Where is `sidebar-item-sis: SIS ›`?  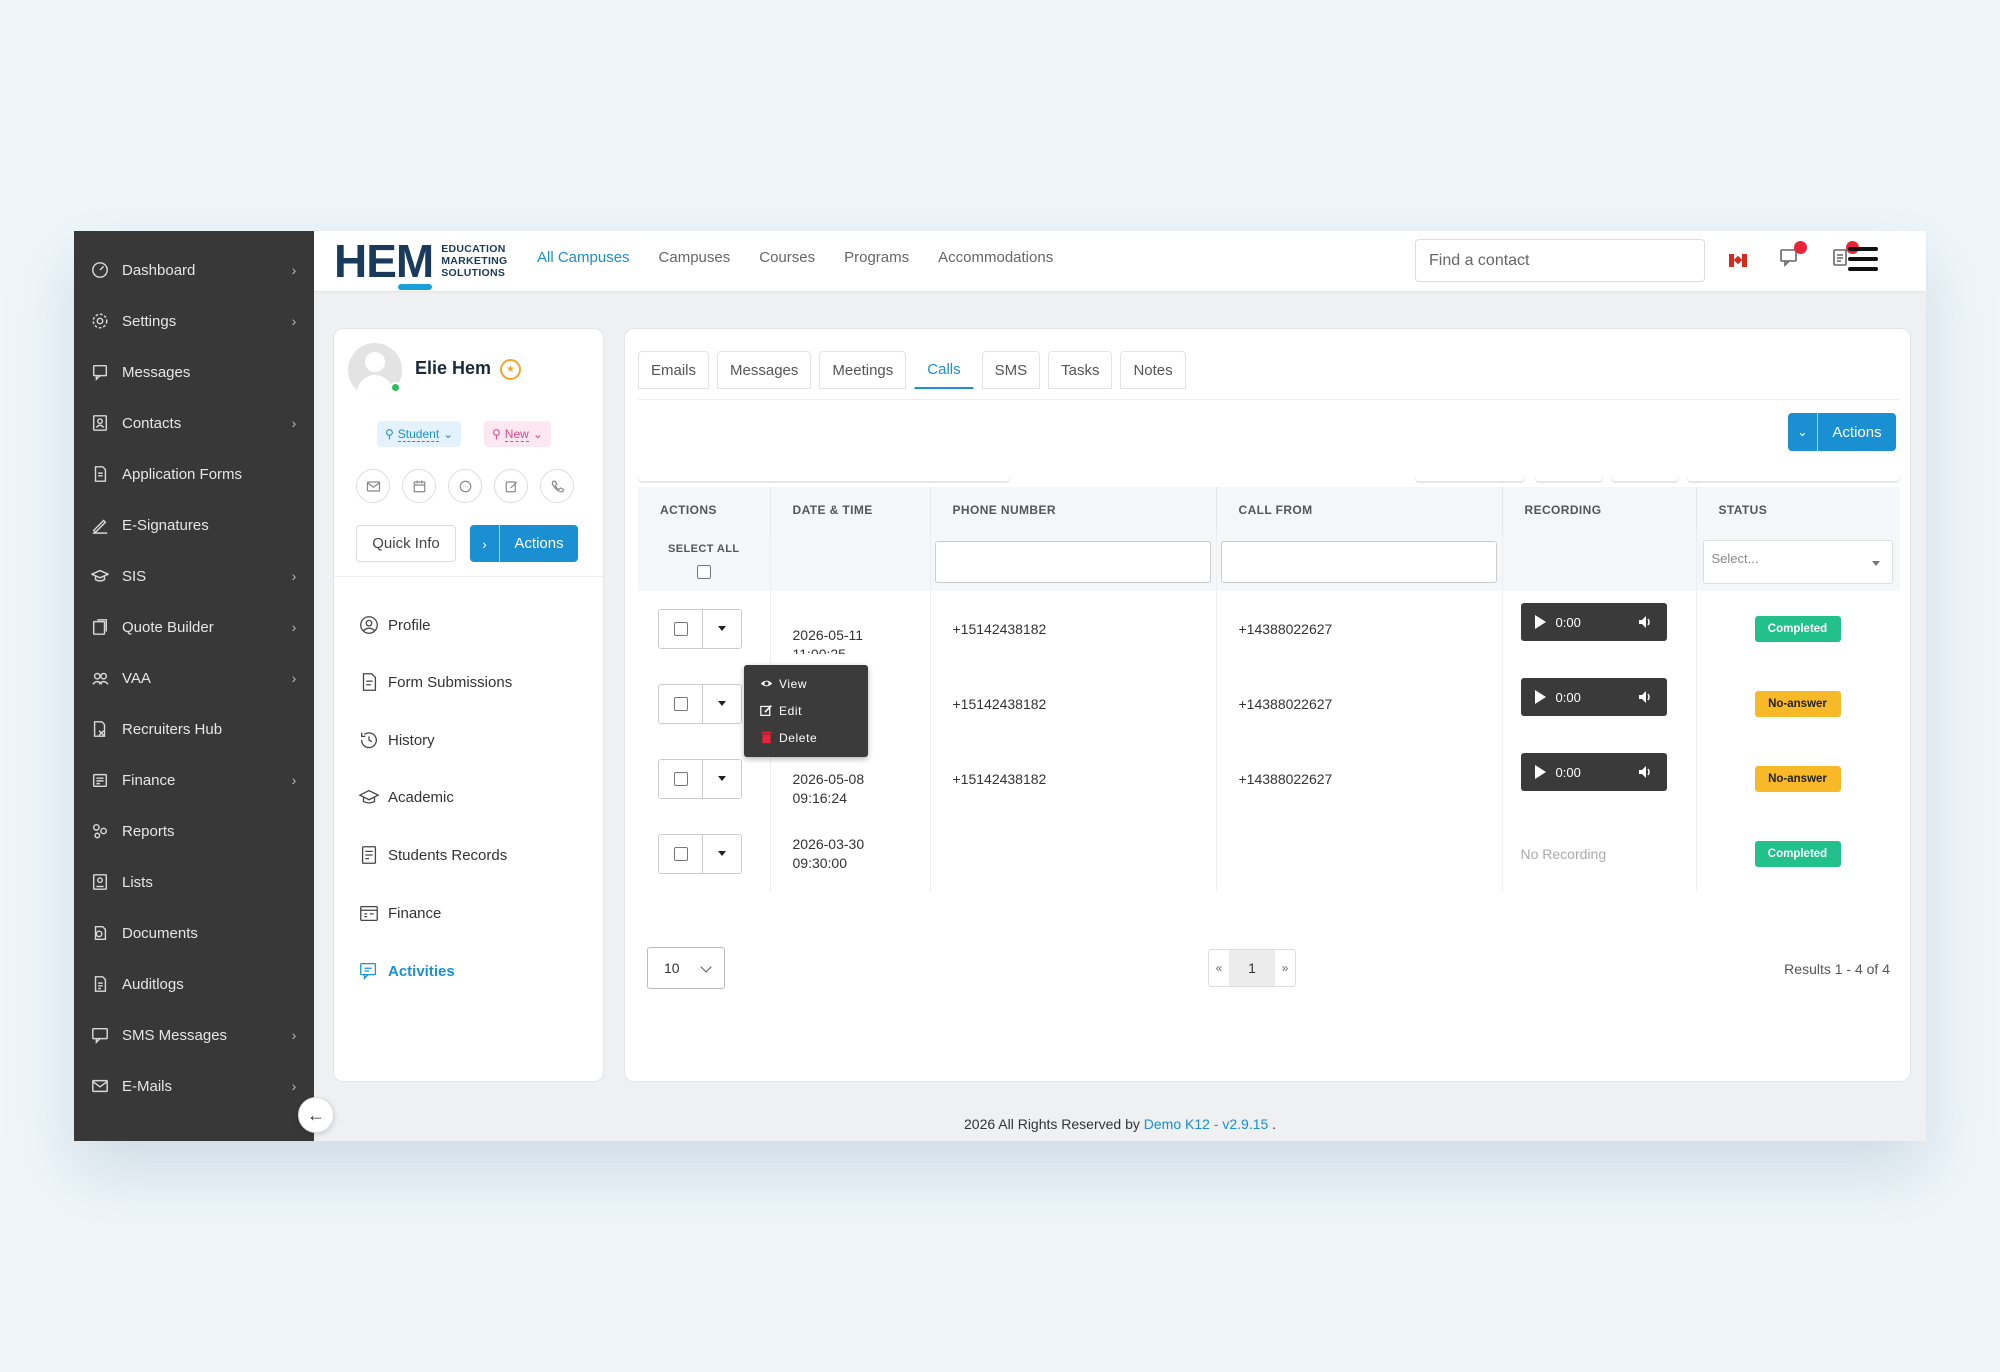 sidebar-item-sis: SIS › is located at coordinates (194, 576).